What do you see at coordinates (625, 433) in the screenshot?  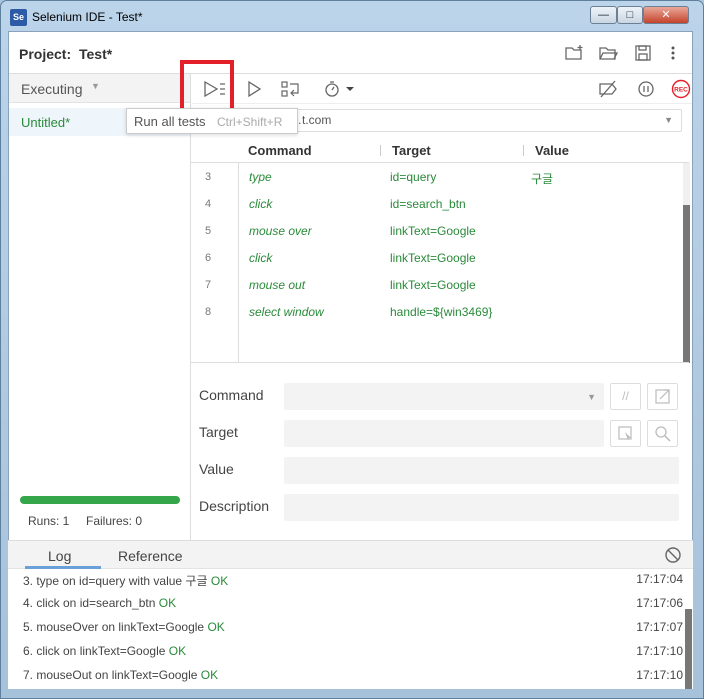 I see `select-target-icon` at bounding box center [625, 433].